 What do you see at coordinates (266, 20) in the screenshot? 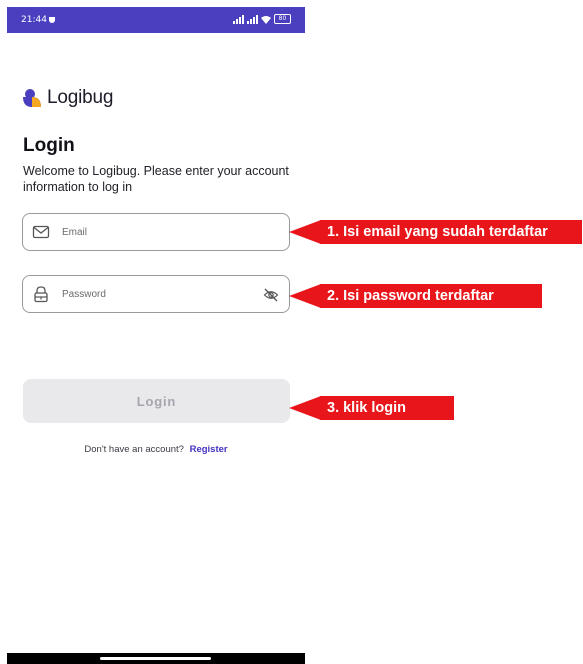
I see `wifi-icon` at bounding box center [266, 20].